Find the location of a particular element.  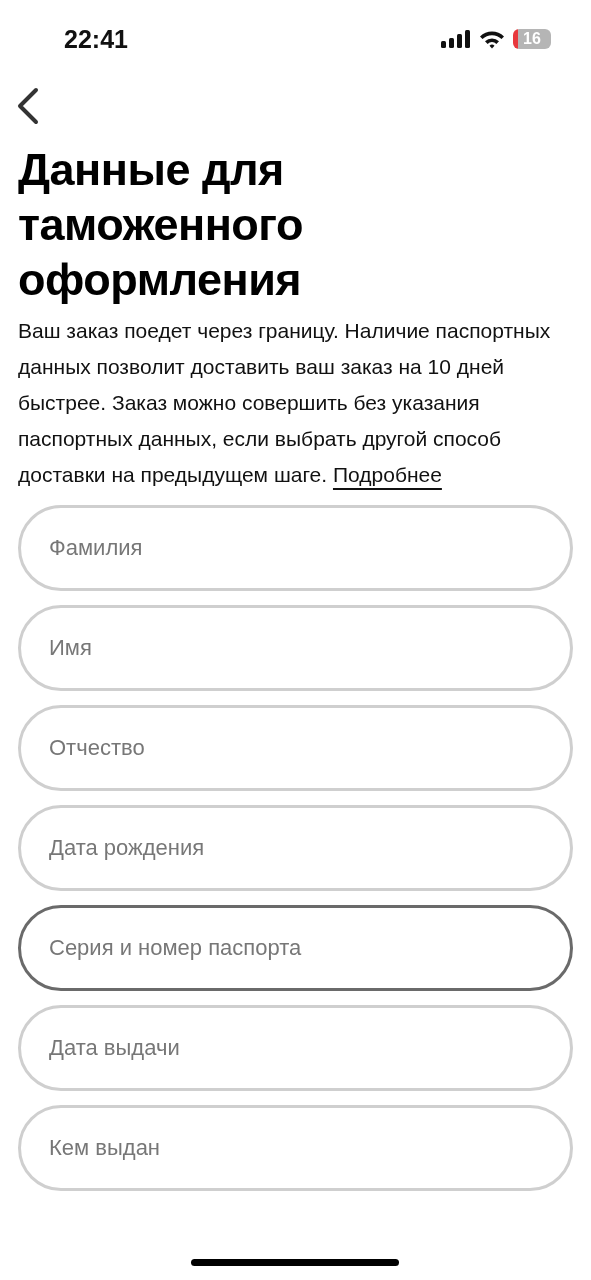

back-icon is located at coordinates (28, 106).